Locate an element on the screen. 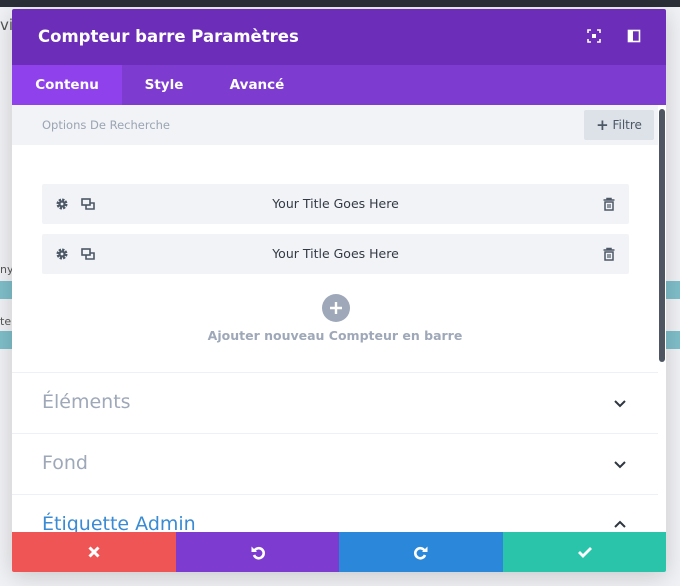  check-icon is located at coordinates (584, 552).